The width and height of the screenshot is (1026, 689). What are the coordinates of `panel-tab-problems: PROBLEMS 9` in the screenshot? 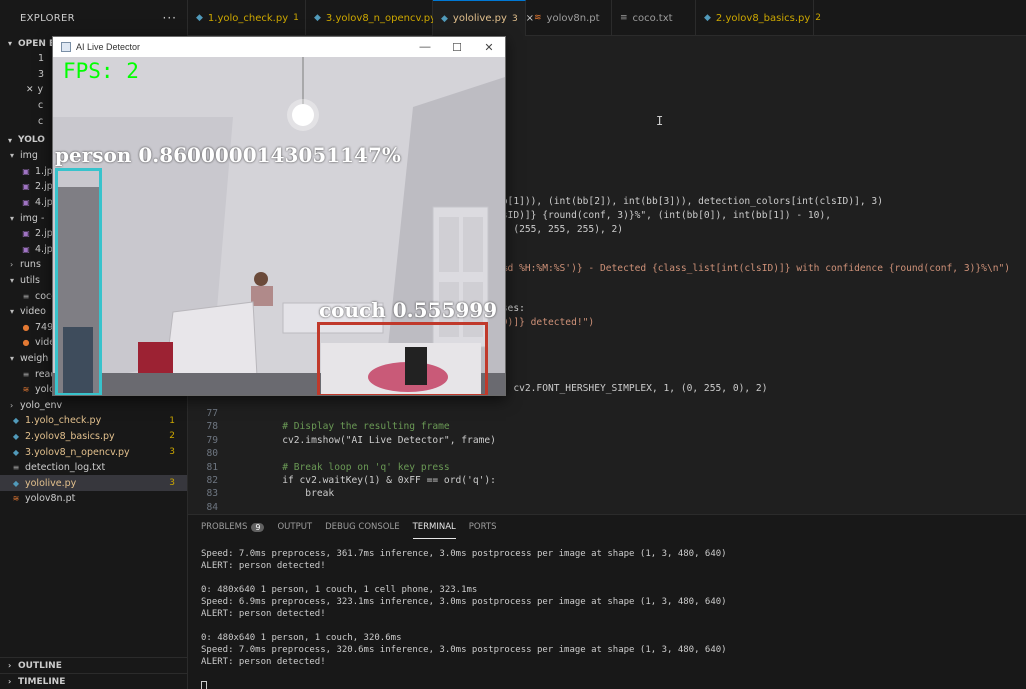 It's located at (233, 527).